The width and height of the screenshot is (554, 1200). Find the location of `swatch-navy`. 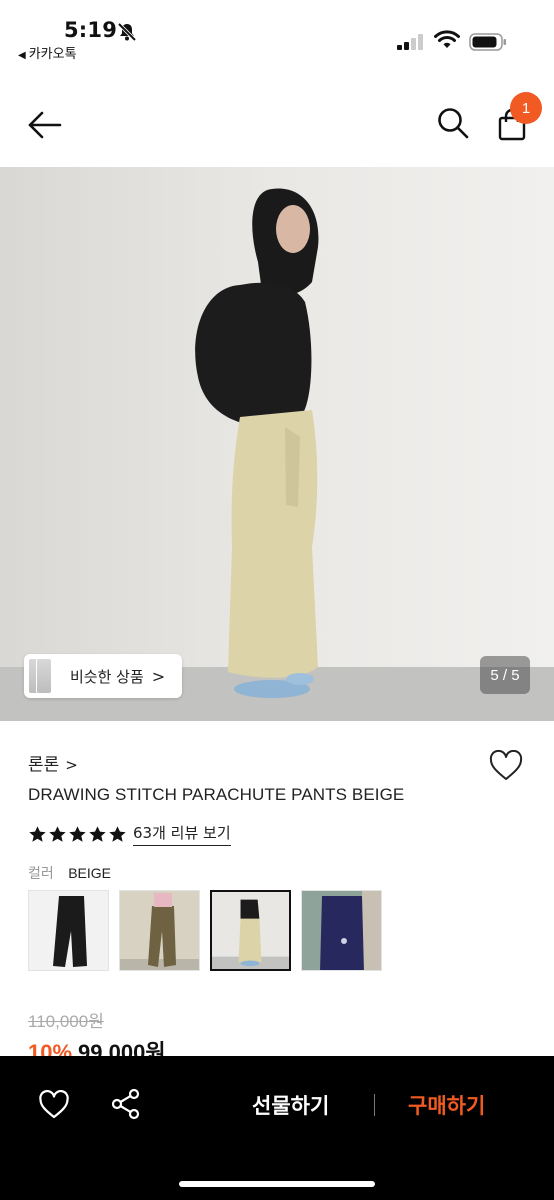

swatch-navy is located at coordinates (341, 930).